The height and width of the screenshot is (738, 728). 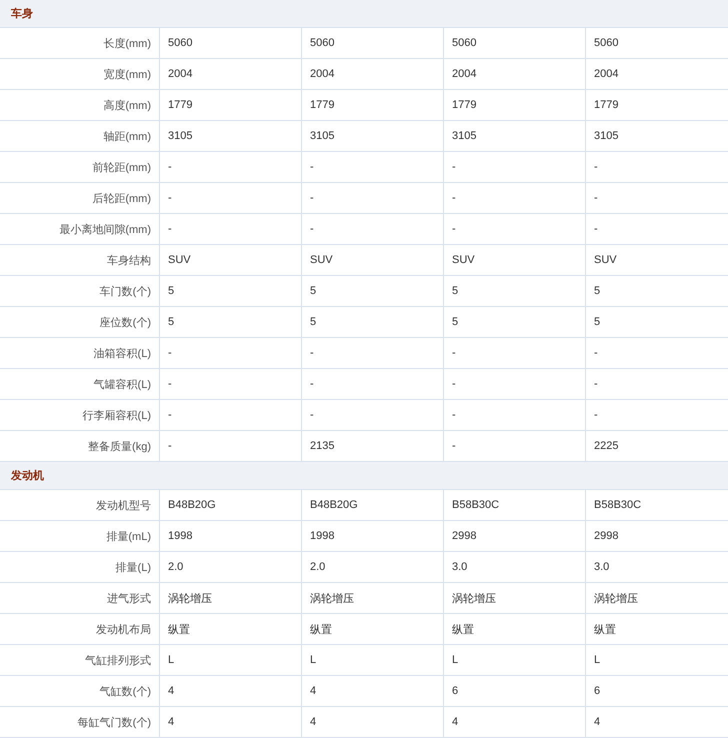 What do you see at coordinates (80, 446) in the screenshot?
I see `row-label: 整备质量(kg)` at bounding box center [80, 446].